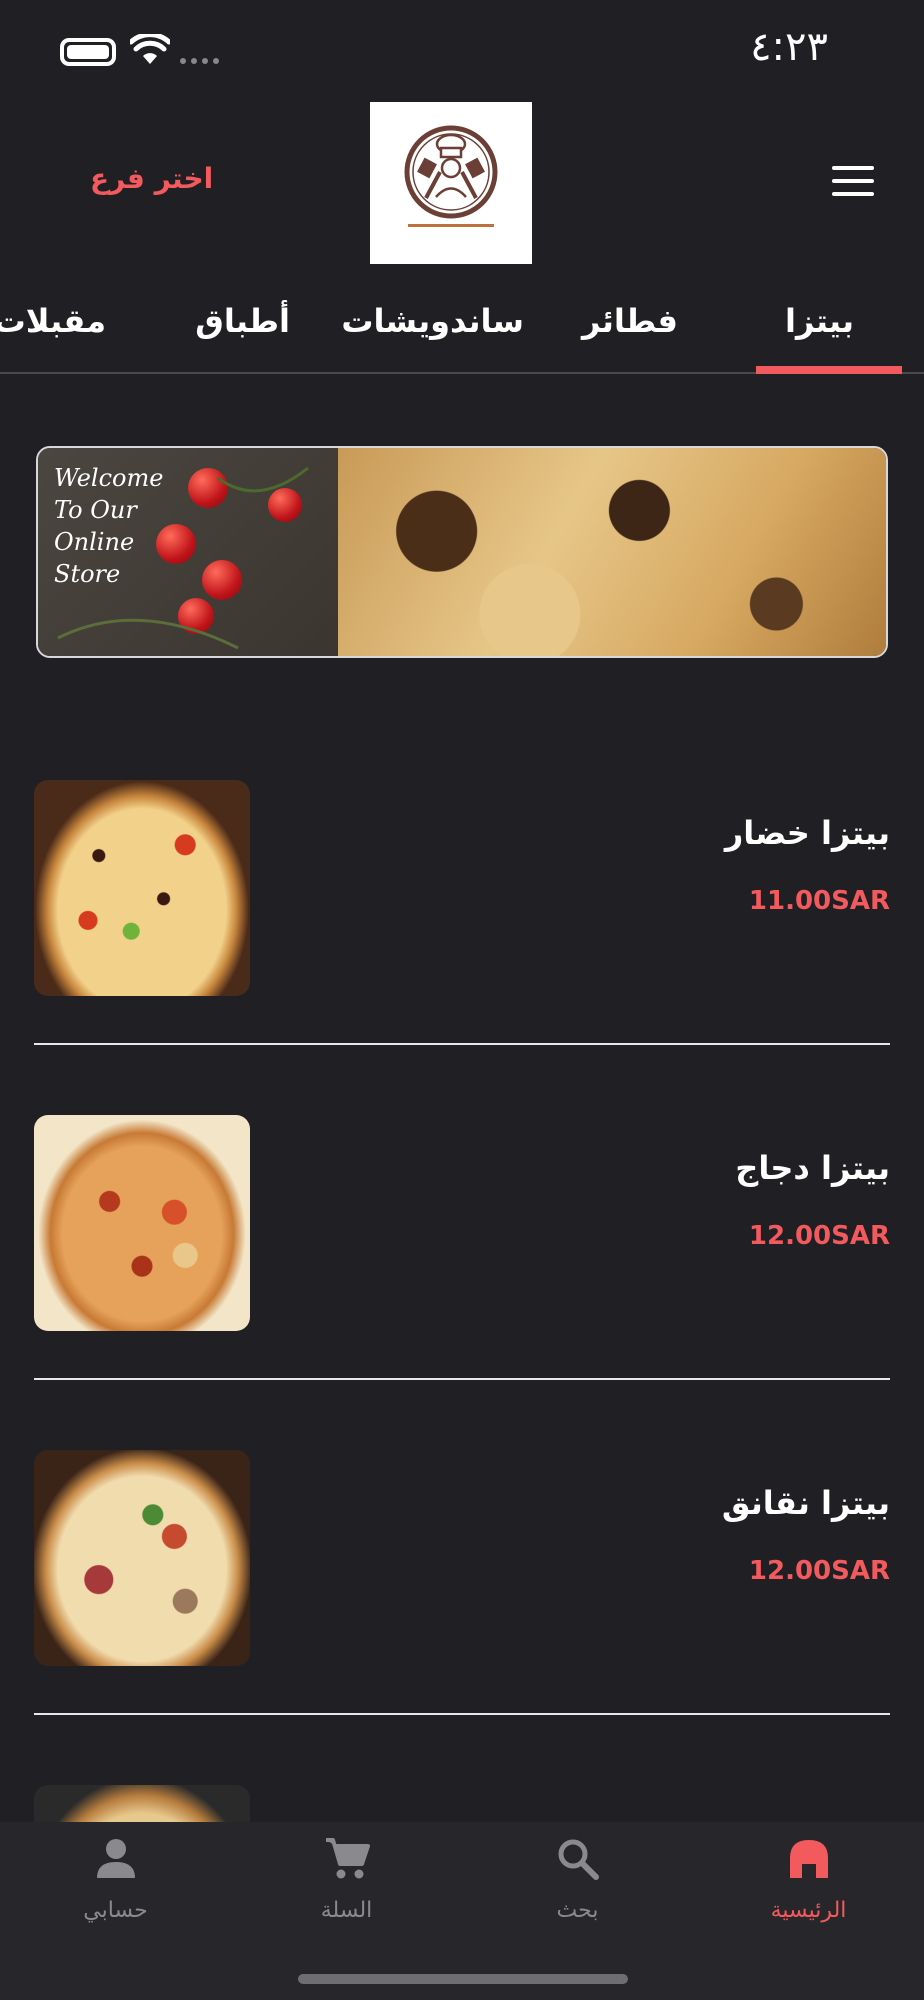  What do you see at coordinates (109, 526) in the screenshot?
I see `banner-text: Welcome To Our Online Store` at bounding box center [109, 526].